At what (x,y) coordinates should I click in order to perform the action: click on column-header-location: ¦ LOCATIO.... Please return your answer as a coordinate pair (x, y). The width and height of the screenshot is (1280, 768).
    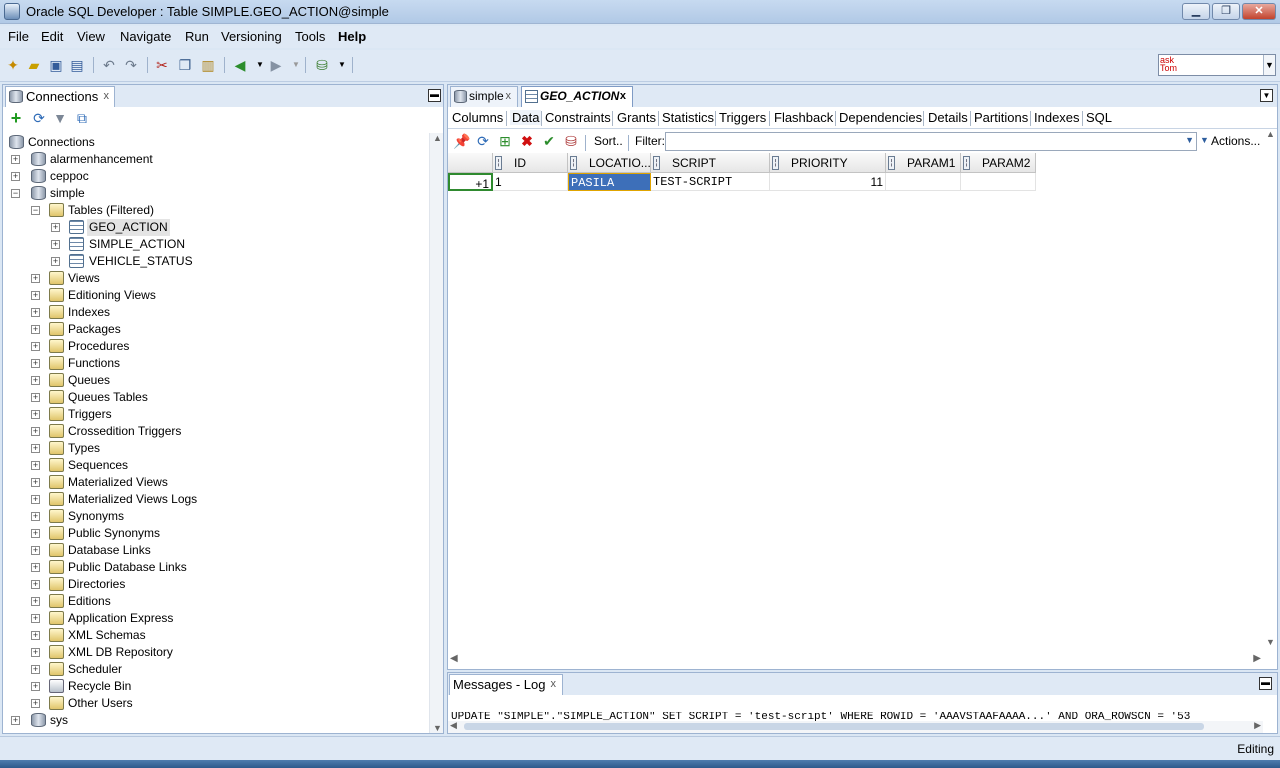
    Looking at the image, I should click on (609, 163).